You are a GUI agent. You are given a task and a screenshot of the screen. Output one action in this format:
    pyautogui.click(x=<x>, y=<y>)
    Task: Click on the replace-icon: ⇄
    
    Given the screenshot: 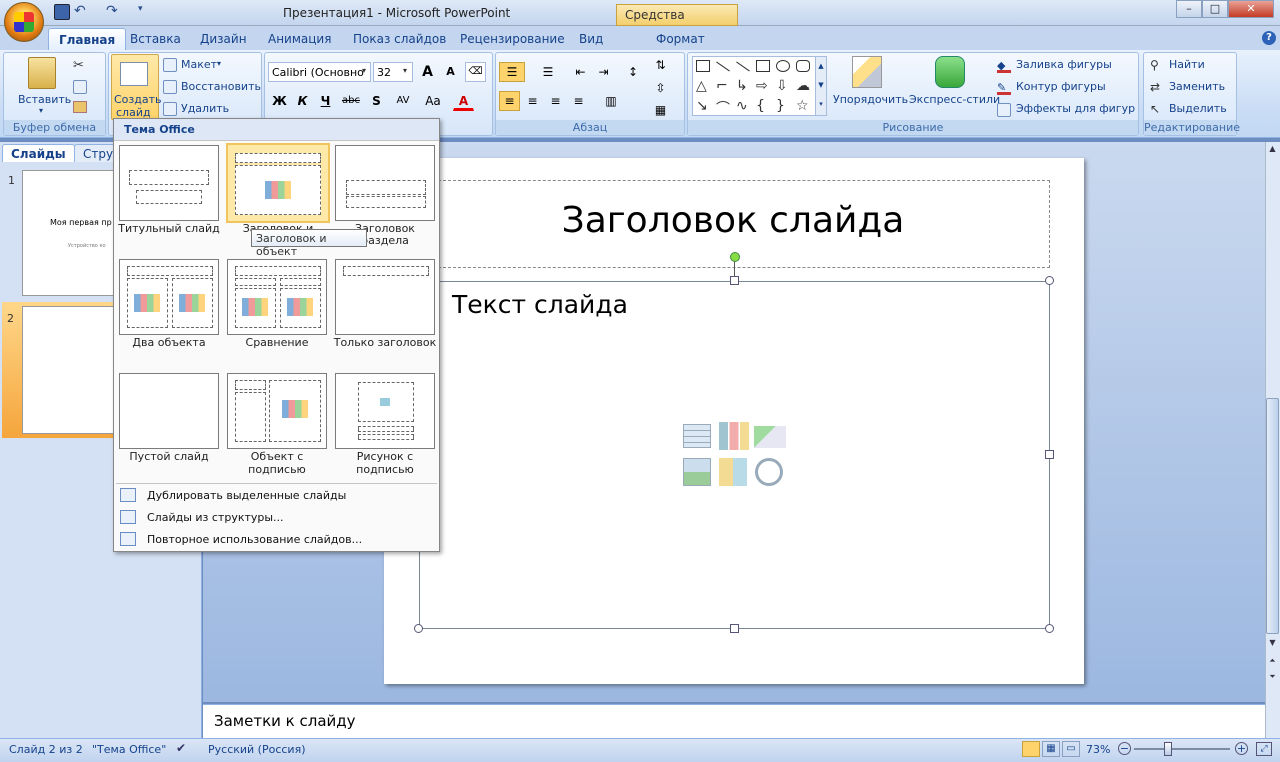 What is the action you would take?
    pyautogui.click(x=1155, y=87)
    